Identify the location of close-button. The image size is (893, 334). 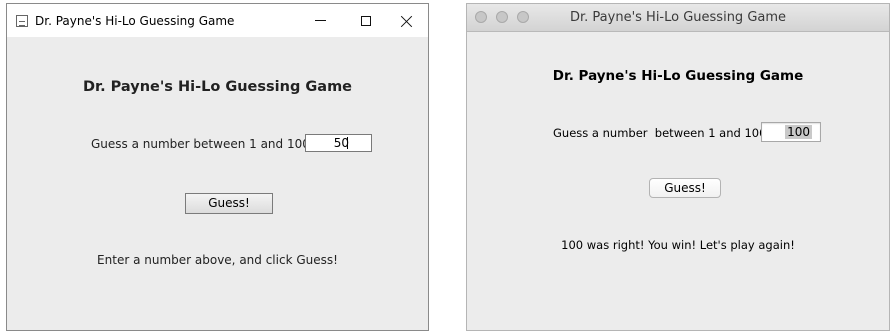
(407, 20).